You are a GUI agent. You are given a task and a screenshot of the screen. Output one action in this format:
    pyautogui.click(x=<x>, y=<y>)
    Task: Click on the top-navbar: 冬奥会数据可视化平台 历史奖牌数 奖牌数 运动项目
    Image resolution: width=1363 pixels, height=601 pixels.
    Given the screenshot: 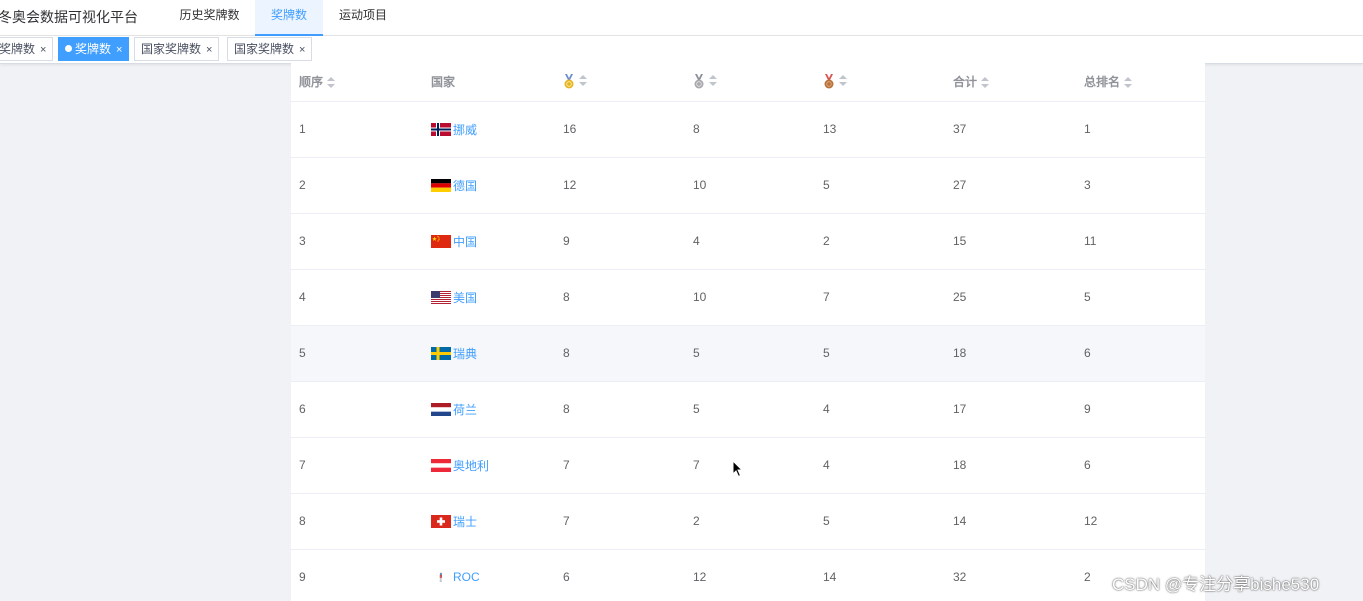 What is the action you would take?
    pyautogui.click(x=681, y=18)
    